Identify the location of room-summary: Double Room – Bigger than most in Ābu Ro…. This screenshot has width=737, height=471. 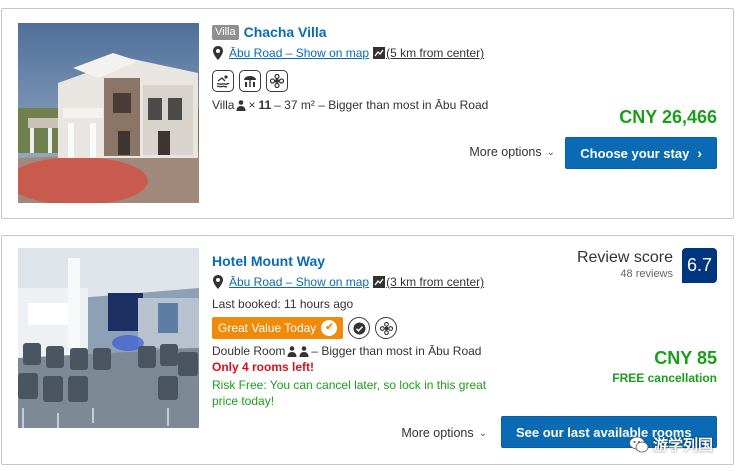
(357, 351).